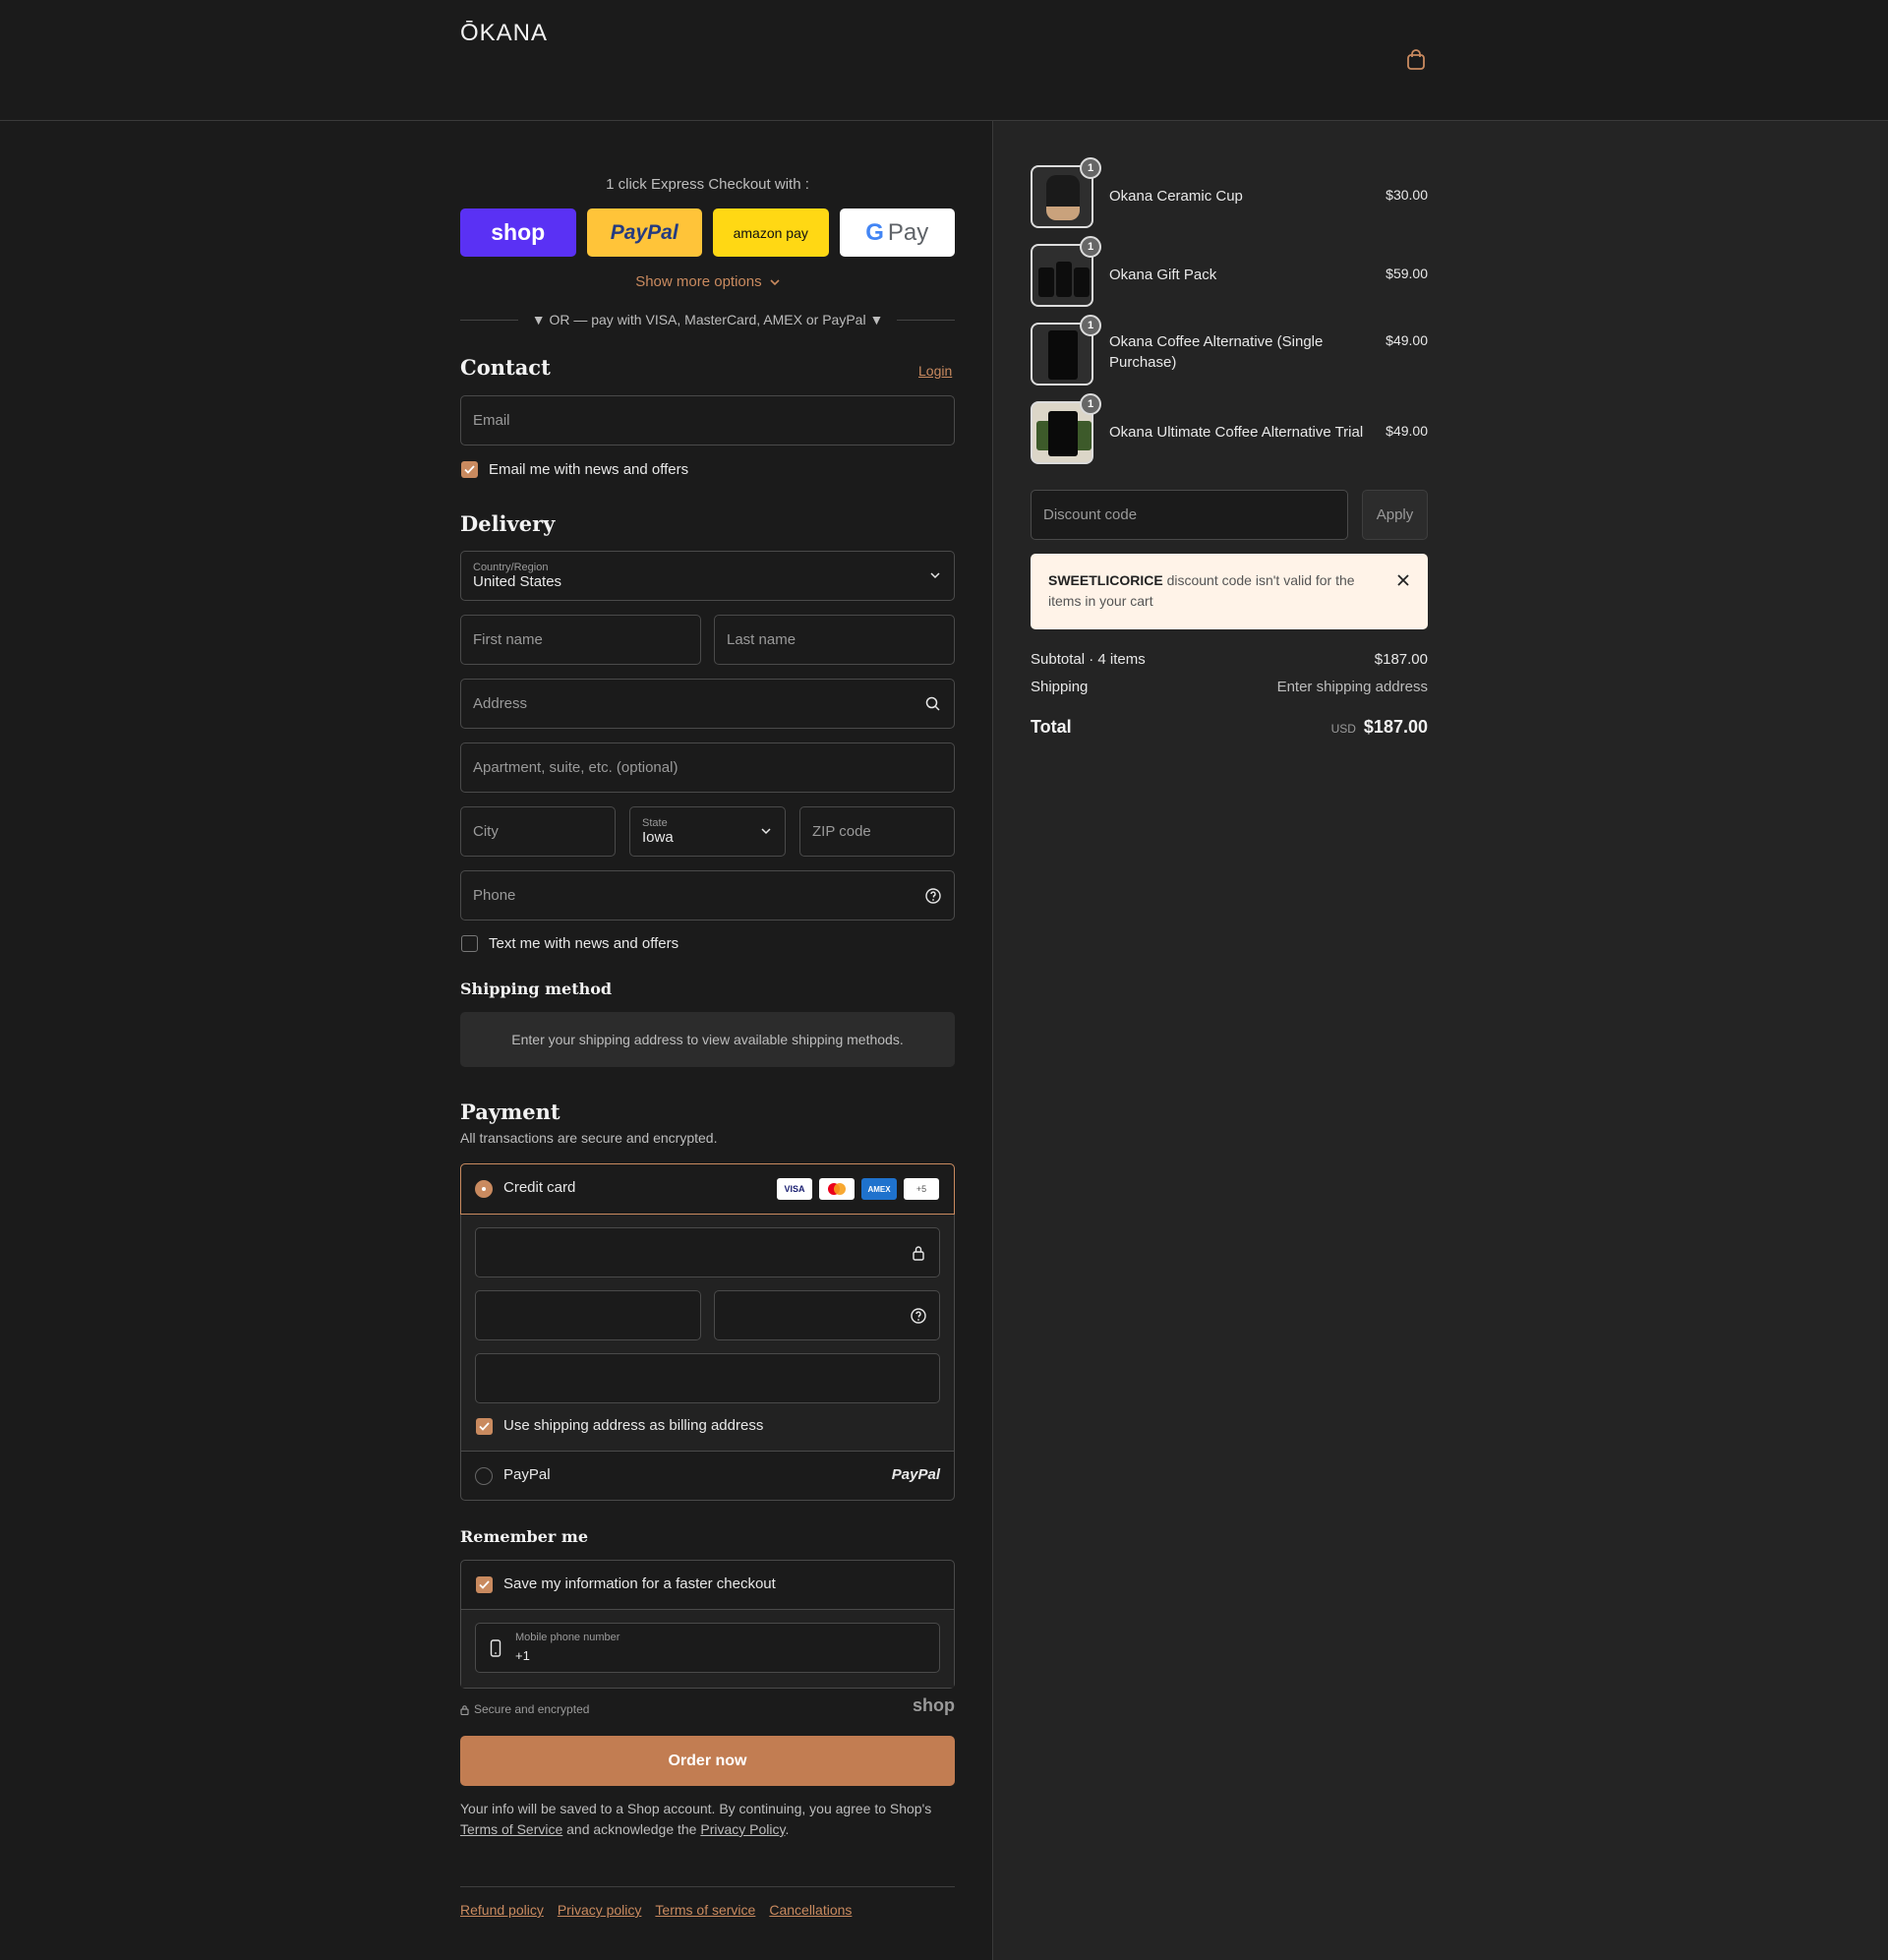 The width and height of the screenshot is (1888, 1960). I want to click on legal-text-2: and acknowledge the, so click(631, 1829).